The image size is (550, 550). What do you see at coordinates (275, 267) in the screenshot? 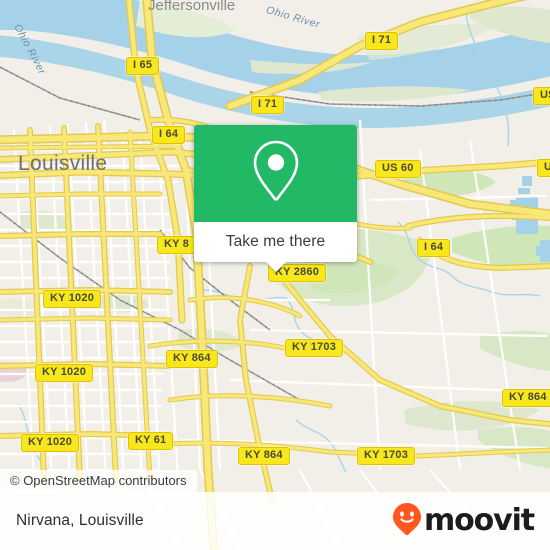
I see `callout-pointer-tail` at bounding box center [275, 267].